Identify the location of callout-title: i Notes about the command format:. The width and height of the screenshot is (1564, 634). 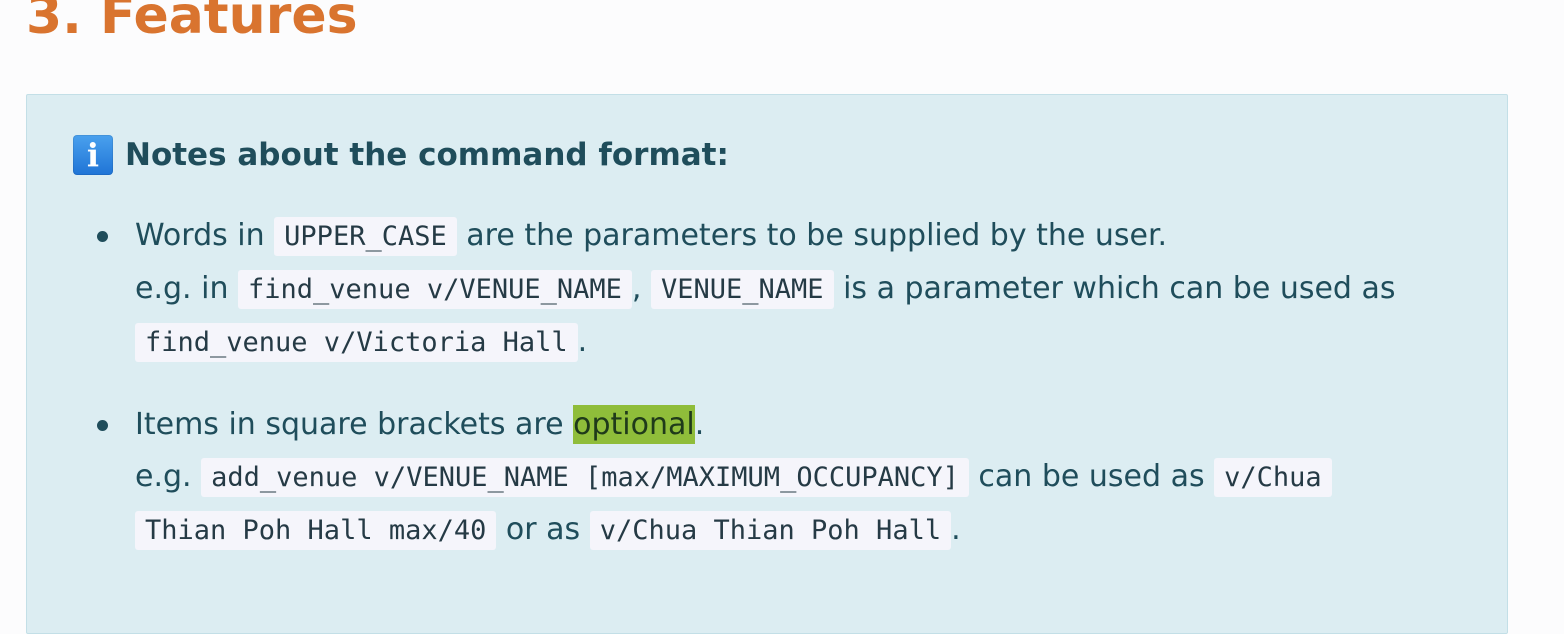
(401, 155).